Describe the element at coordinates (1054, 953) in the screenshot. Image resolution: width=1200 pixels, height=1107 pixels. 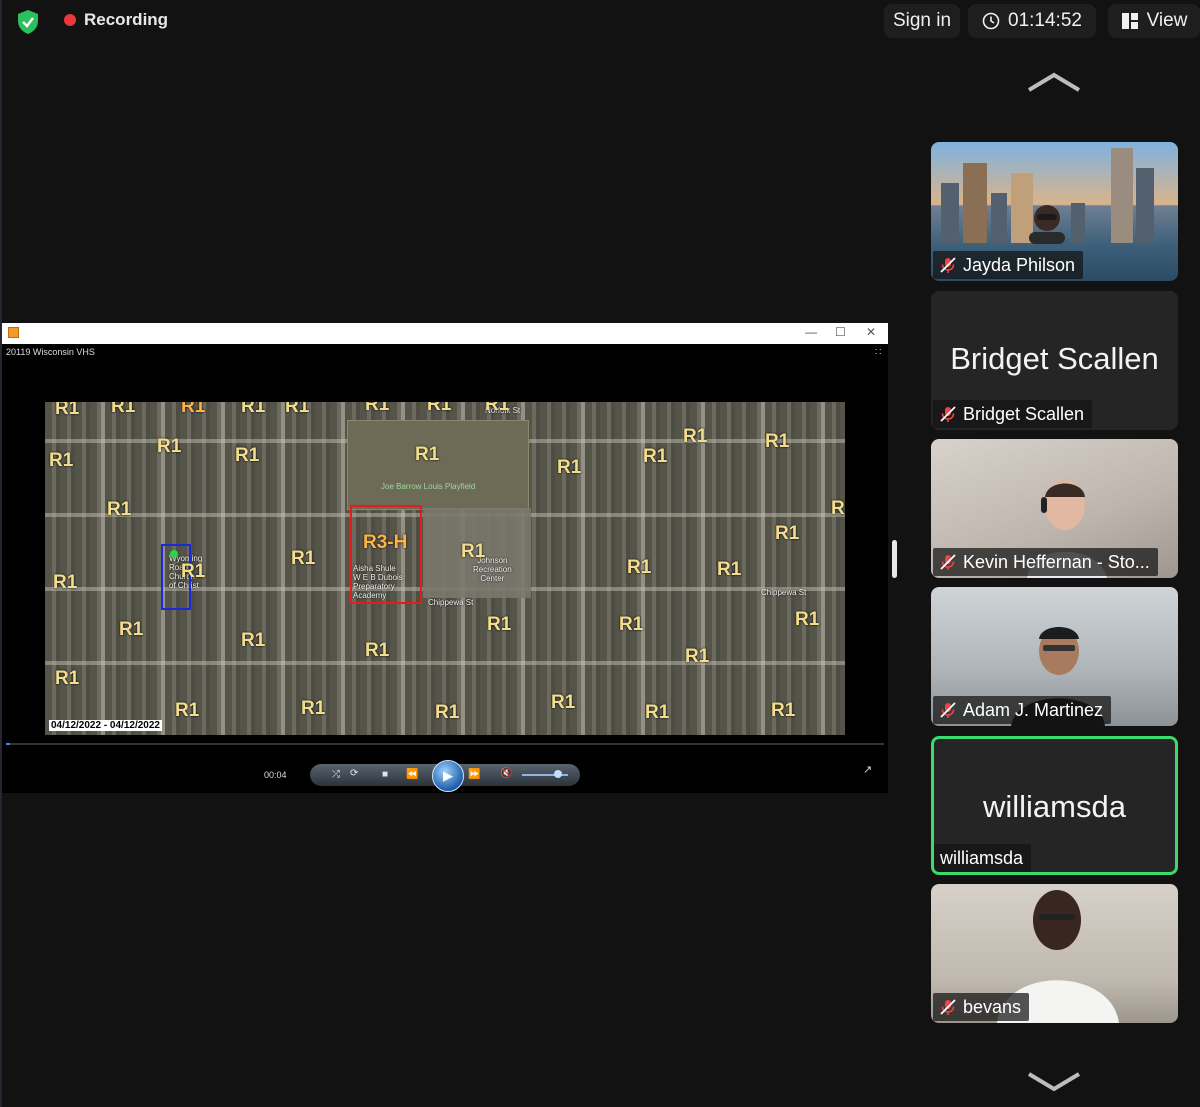
I see `participant-tile: bevans` at that location.